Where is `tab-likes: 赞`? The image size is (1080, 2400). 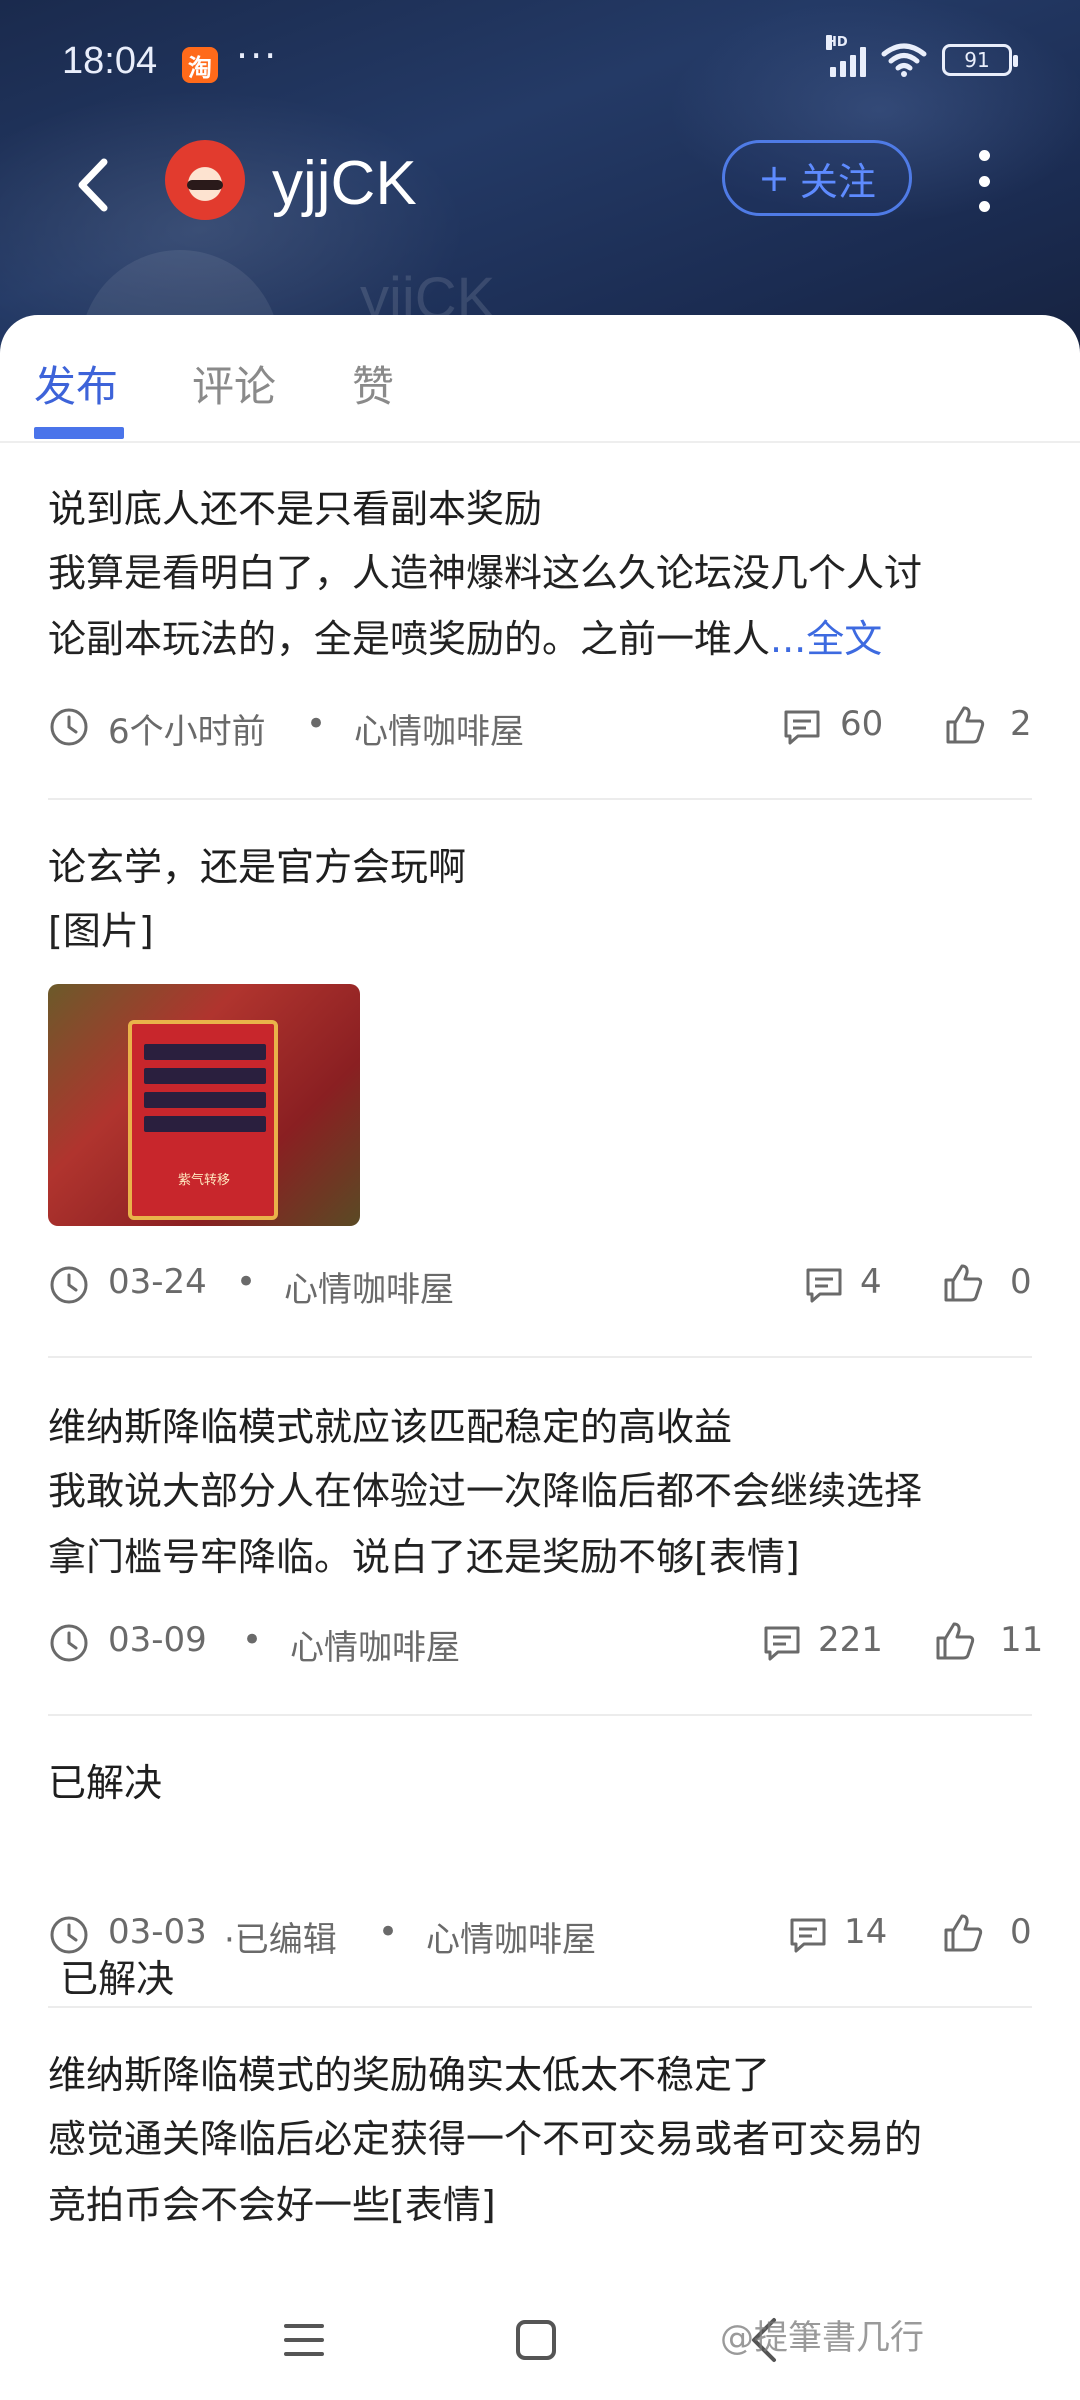
tab-likes: 赞 is located at coordinates (373, 383).